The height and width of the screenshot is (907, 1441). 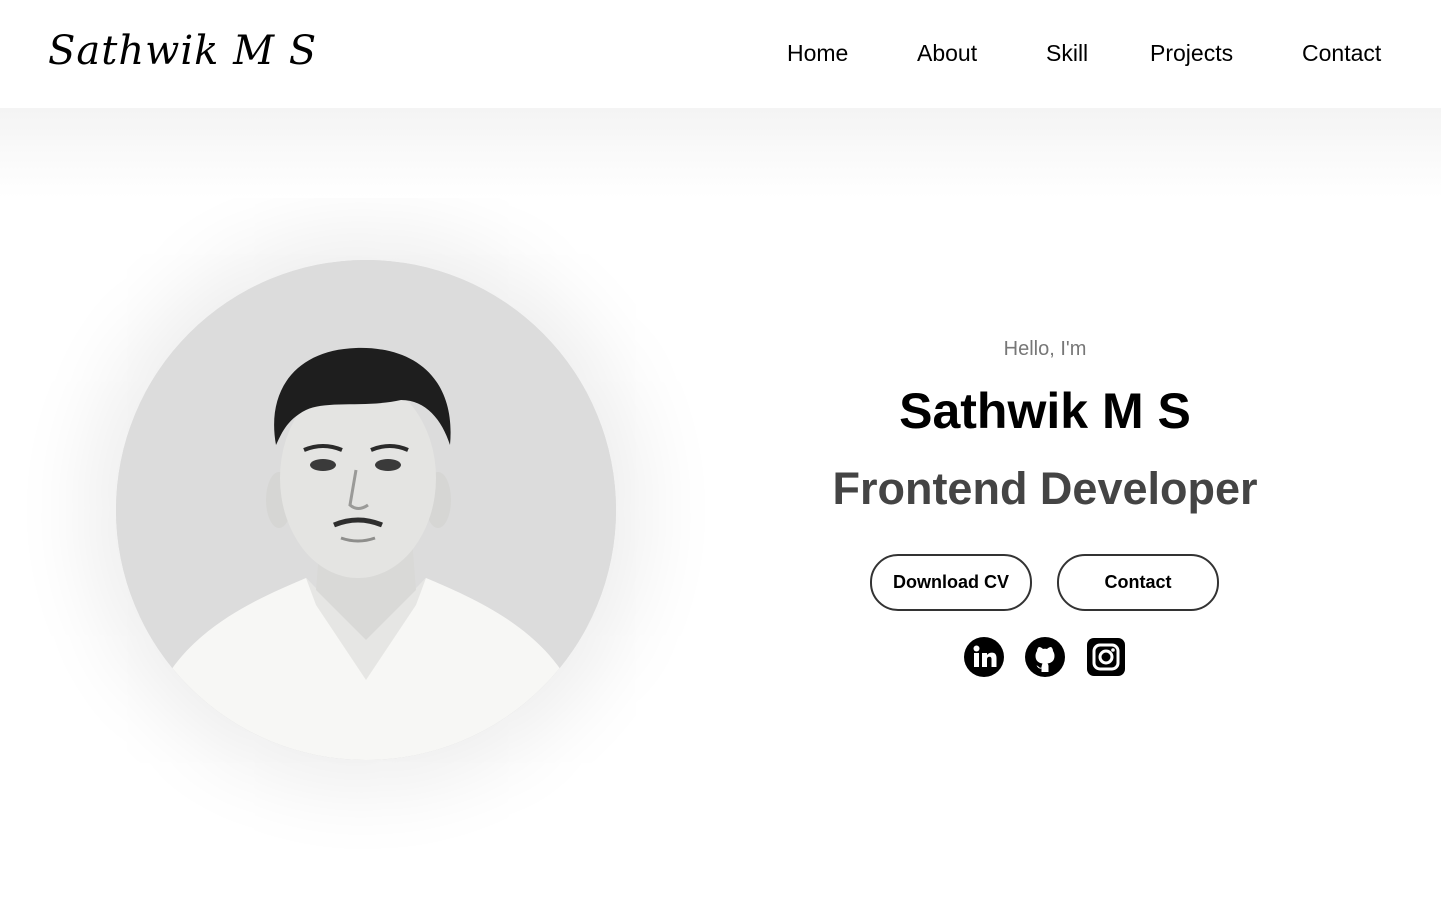 What do you see at coordinates (951, 582) in the screenshot?
I see `download-cv-button: Download CV` at bounding box center [951, 582].